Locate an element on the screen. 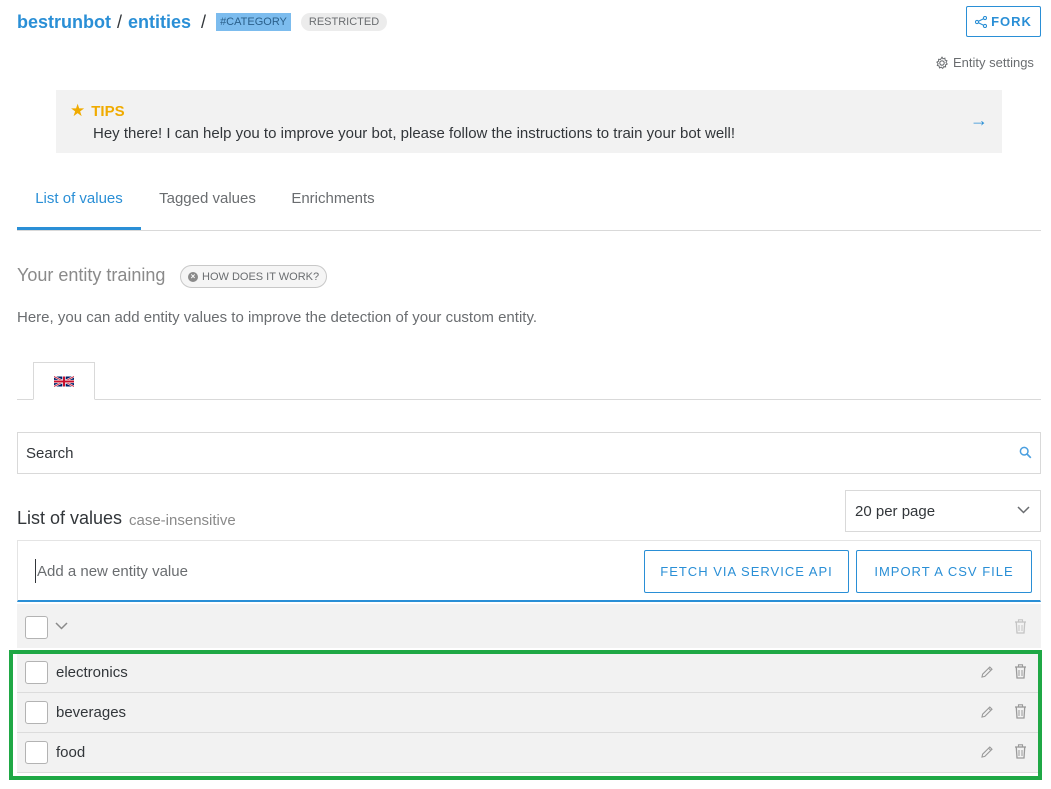 This screenshot has height=789, width=1051. tab-enrichments: Enrichments is located at coordinates (333, 207).